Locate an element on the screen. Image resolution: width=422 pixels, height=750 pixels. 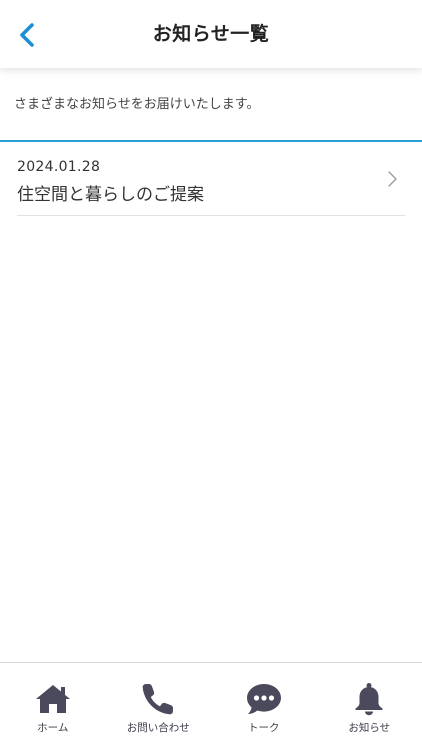
news-date: 2024.01.28 is located at coordinates (59, 167).